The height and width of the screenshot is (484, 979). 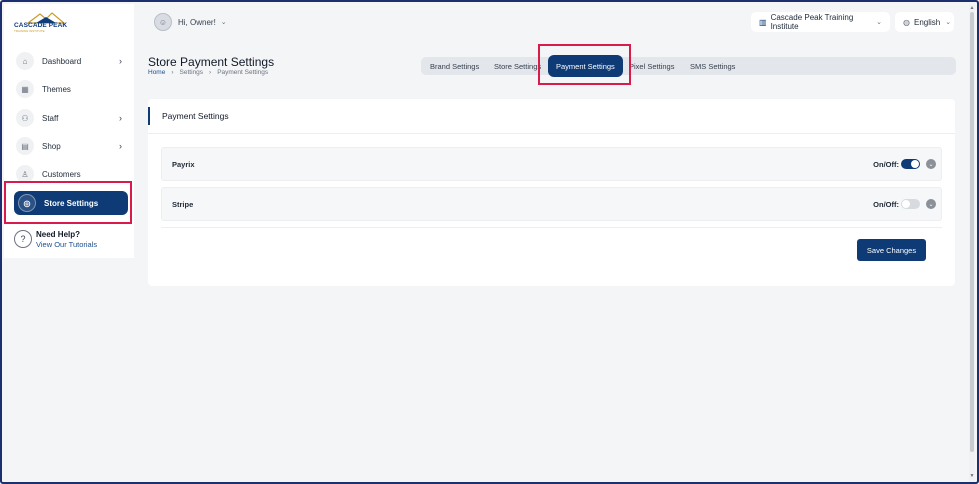 I want to click on scroll-down-icon: ▼, so click(x=972, y=476).